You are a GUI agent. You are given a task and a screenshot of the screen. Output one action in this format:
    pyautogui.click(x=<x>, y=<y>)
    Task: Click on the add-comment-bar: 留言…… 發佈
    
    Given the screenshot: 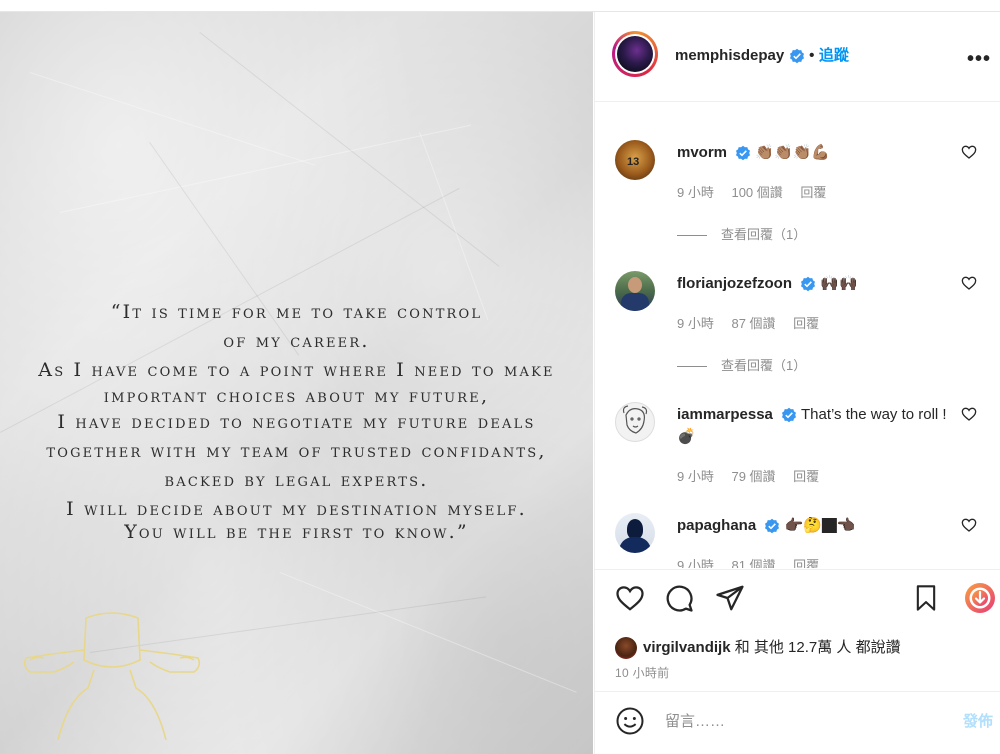 What is the action you would take?
    pyautogui.click(x=797, y=722)
    